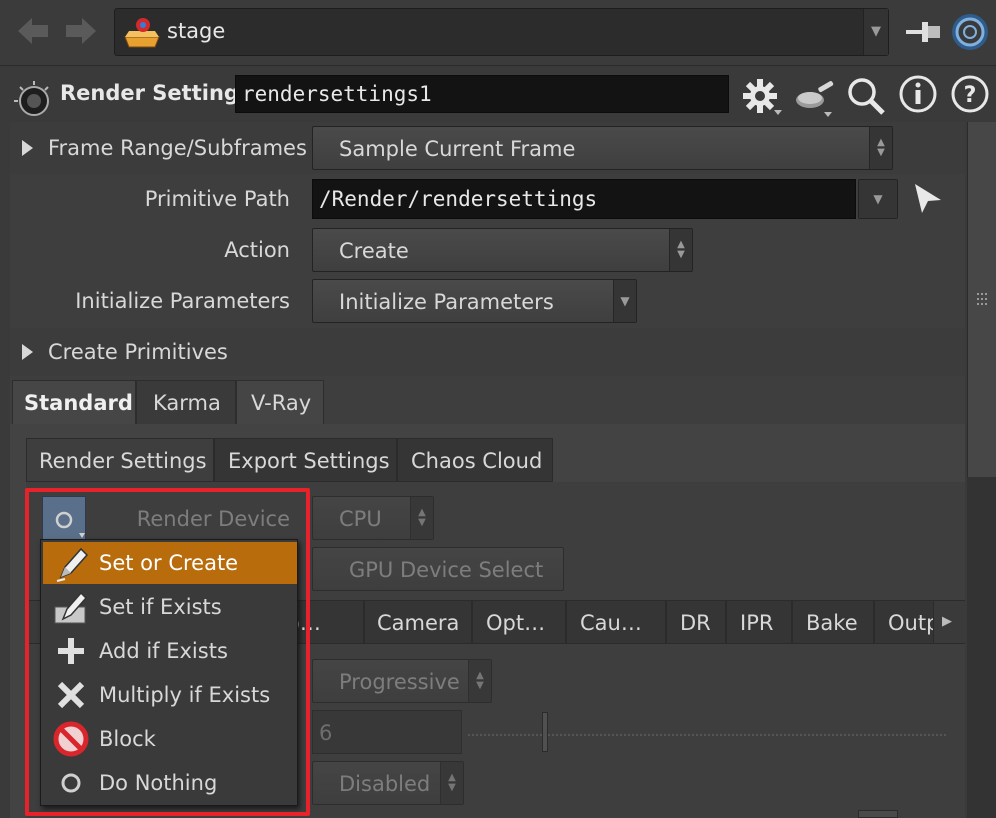 The height and width of the screenshot is (818, 996). I want to click on annotation-highlight-box, so click(167, 652).